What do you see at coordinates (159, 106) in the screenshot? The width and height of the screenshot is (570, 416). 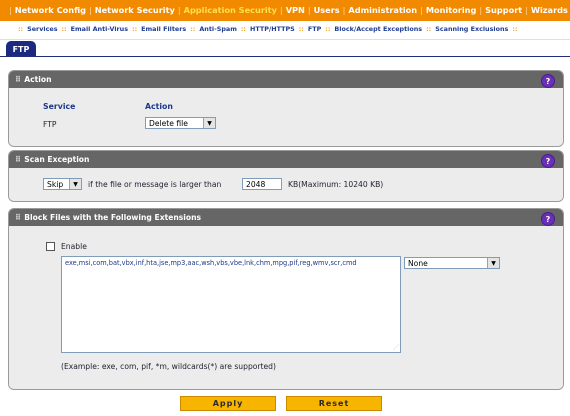 I see `action-column-header: Action` at bounding box center [159, 106].